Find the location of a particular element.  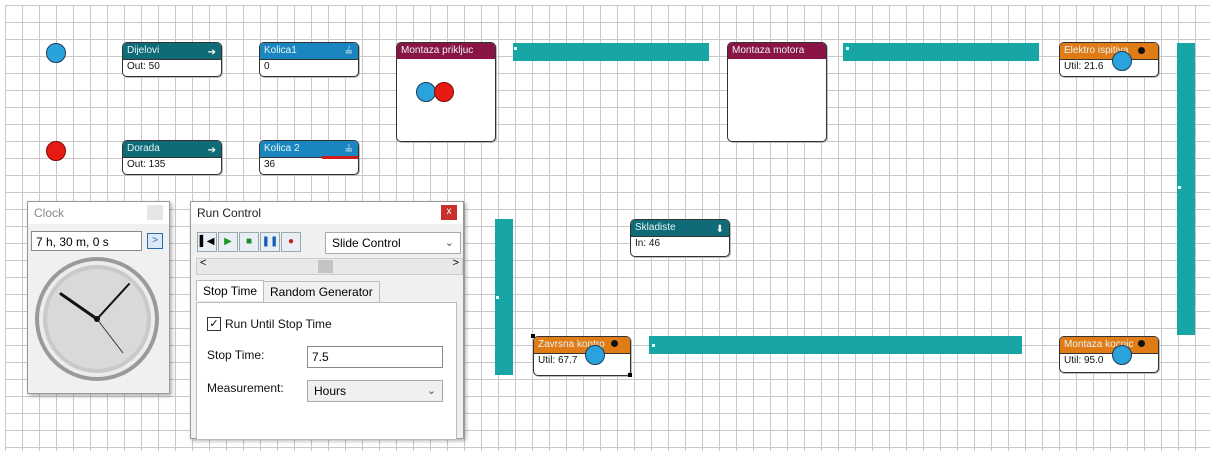

run-control-close-button: x is located at coordinates (449, 212).